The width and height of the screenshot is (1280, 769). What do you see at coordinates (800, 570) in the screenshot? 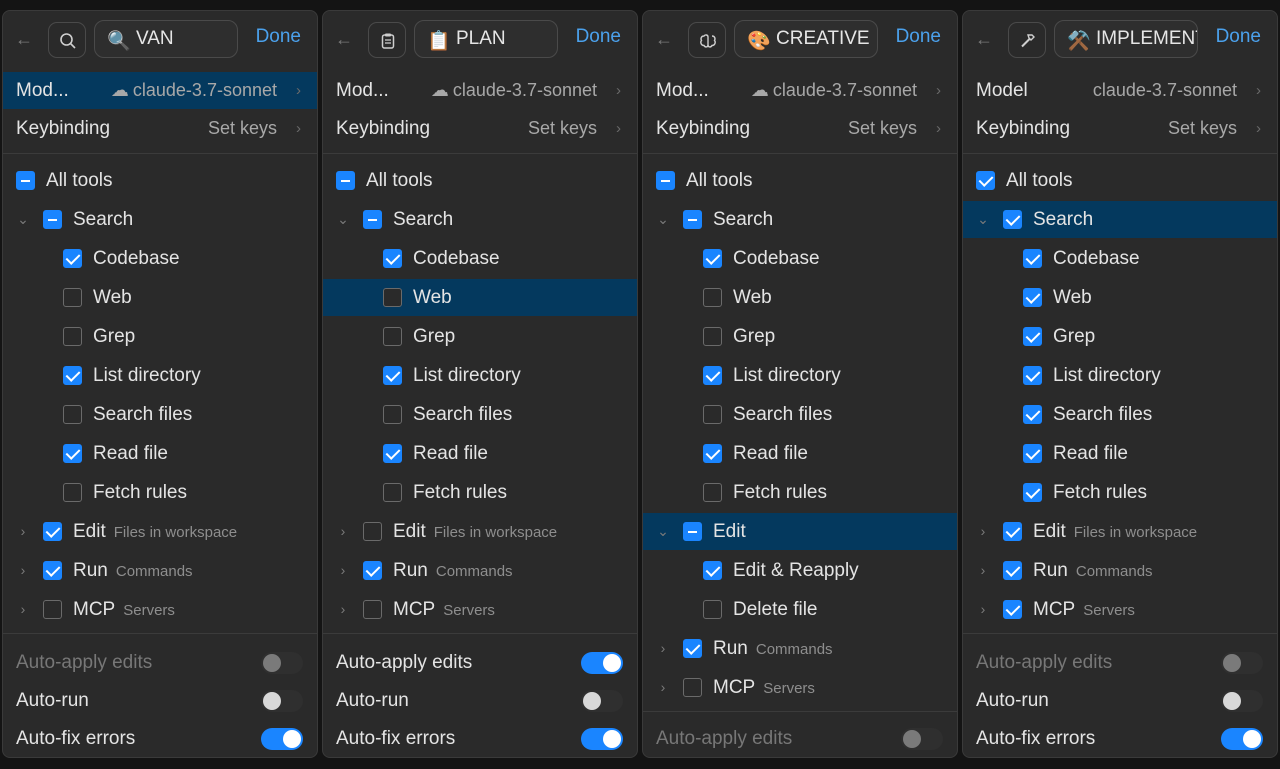
I see `tool-edit-reapply-row: Edit & Reapply` at bounding box center [800, 570].